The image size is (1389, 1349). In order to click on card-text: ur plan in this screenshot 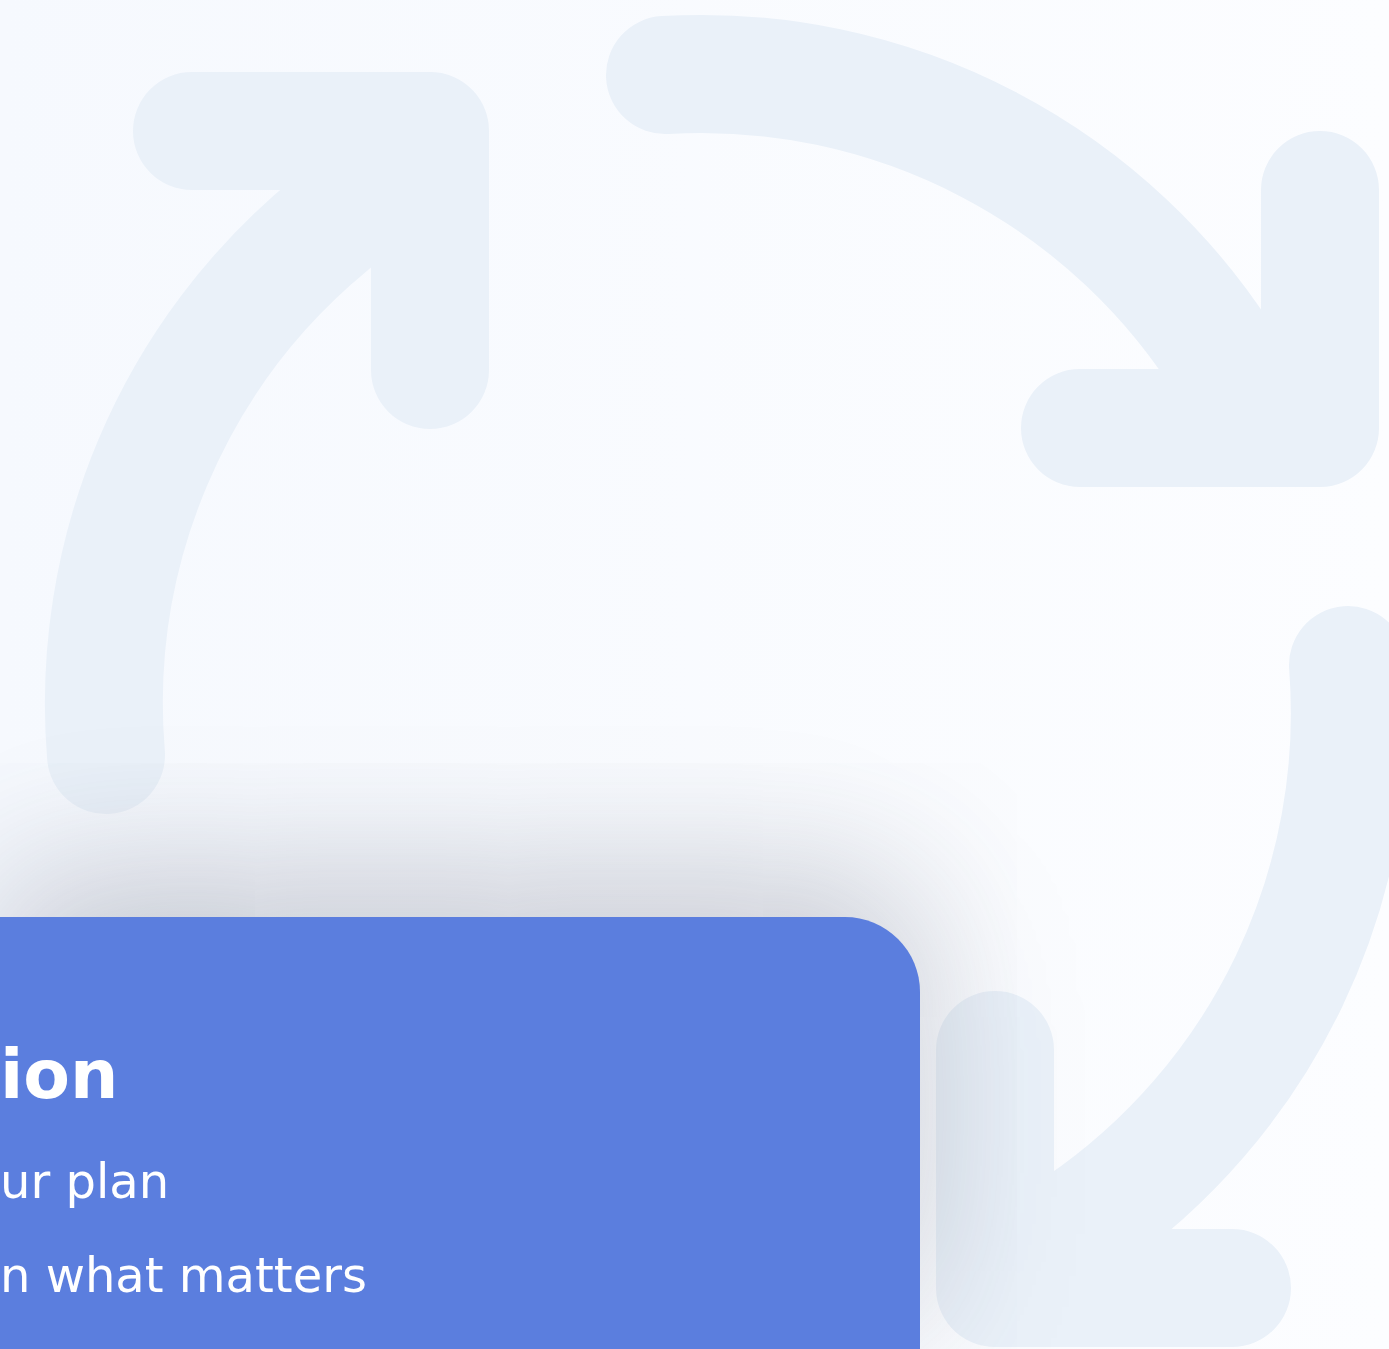, I will do `click(85, 1181)`.